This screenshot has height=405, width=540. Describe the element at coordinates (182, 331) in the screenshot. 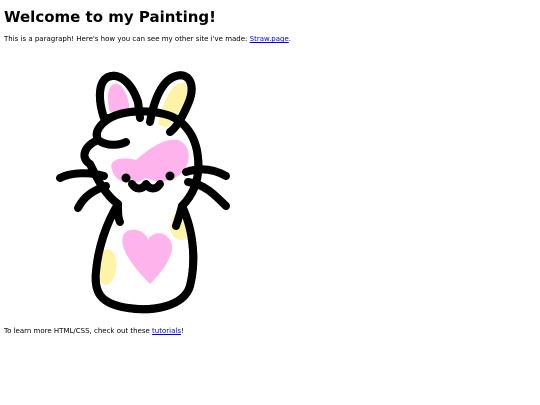

I see `outro-text-end: !` at that location.